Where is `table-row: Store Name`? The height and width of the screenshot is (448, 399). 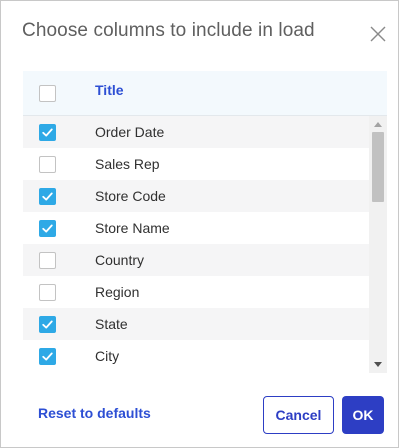 table-row: Store Name is located at coordinates (196, 228).